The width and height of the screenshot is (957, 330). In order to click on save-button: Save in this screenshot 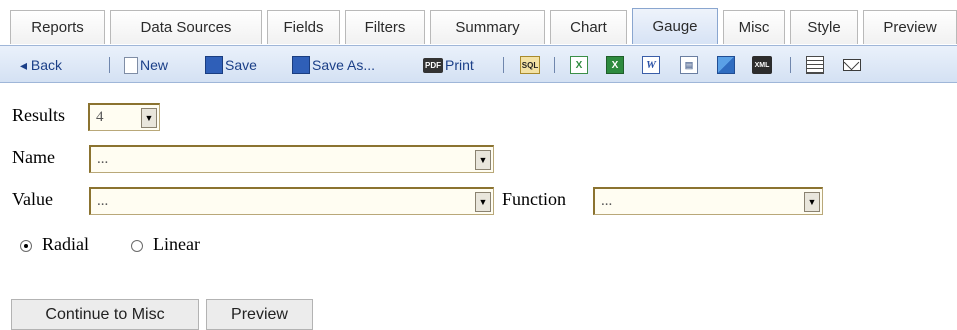, I will do `click(231, 65)`.